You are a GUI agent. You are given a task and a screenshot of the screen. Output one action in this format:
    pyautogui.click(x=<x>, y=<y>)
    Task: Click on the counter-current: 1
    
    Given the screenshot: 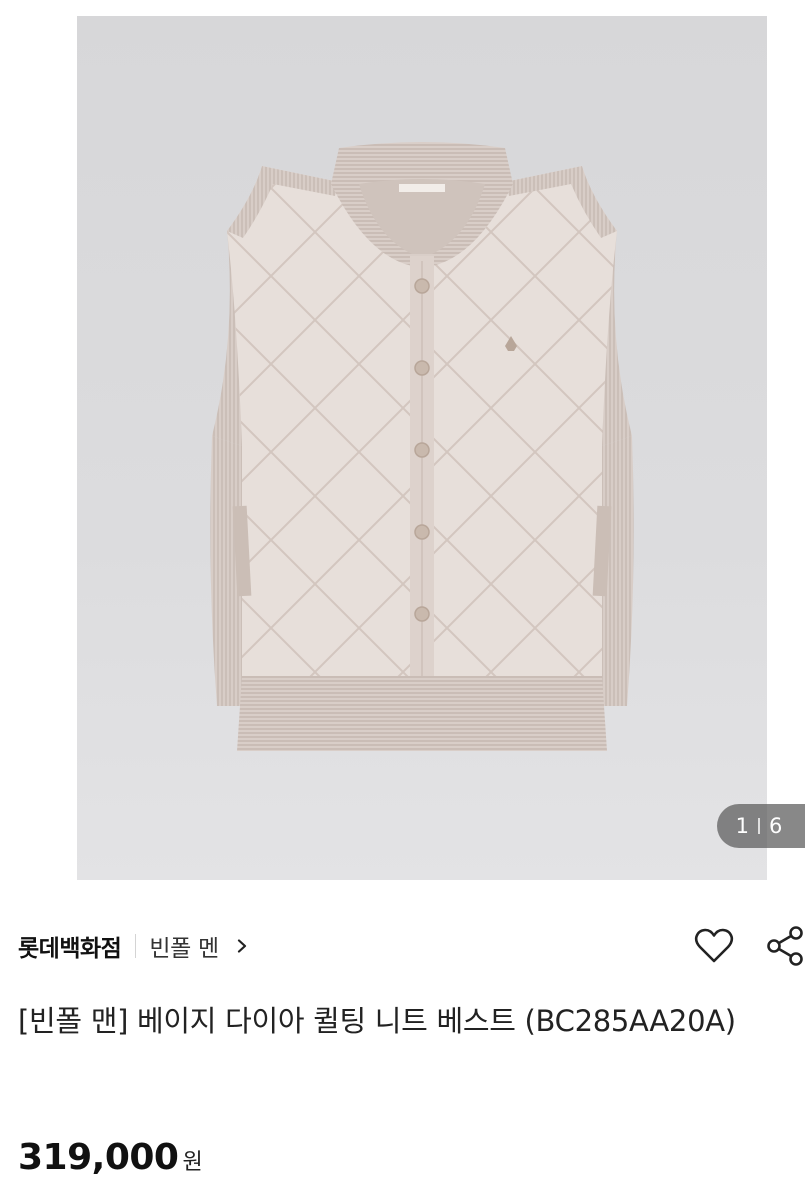 What is the action you would take?
    pyautogui.click(x=742, y=826)
    